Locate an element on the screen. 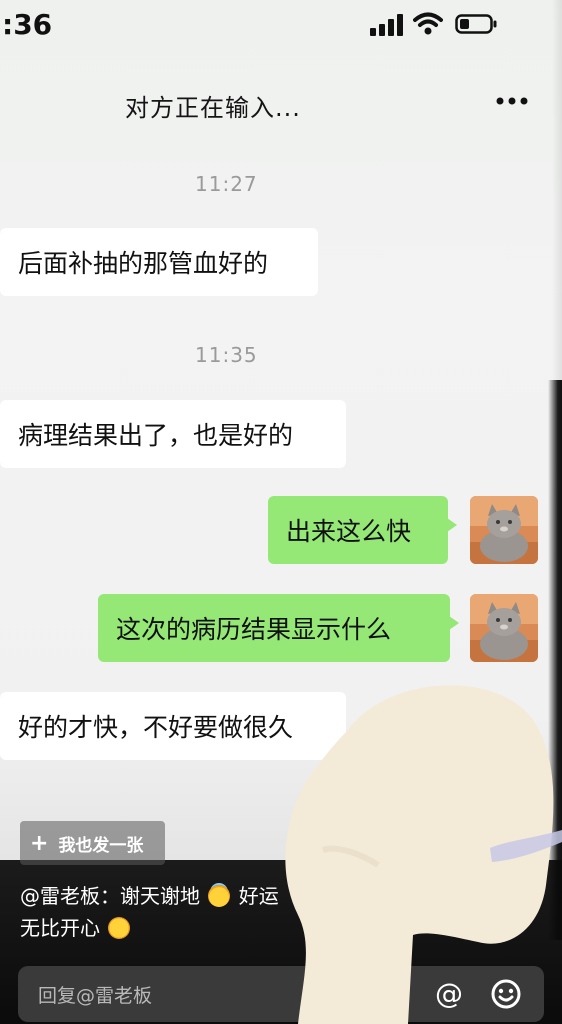  comment-line-1: @雷老板：谢天谢地 好运 is located at coordinates (149, 896).